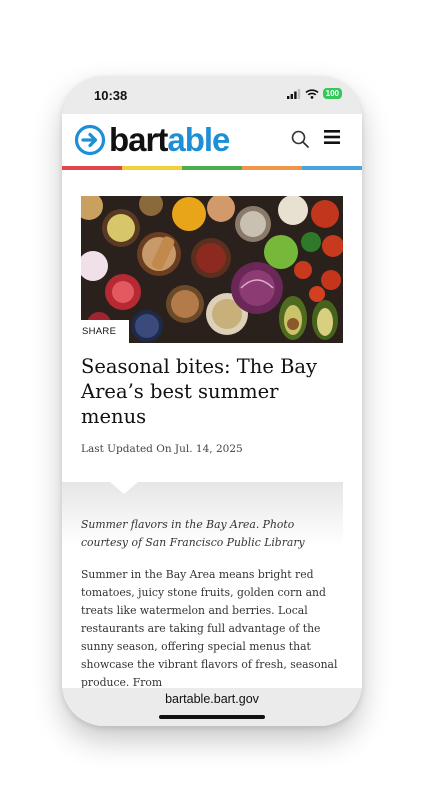  I want to click on site-header: bart able, so click(212, 140).